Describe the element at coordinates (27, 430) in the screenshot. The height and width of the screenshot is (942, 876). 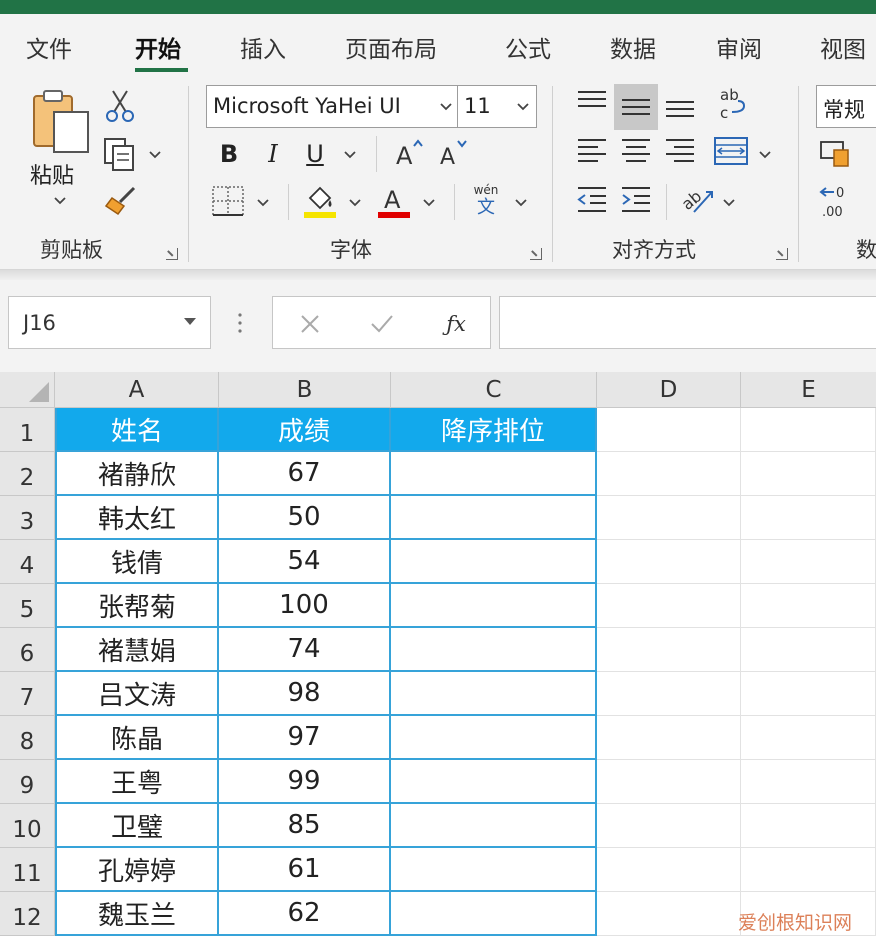
I see `row-header: 1` at that location.